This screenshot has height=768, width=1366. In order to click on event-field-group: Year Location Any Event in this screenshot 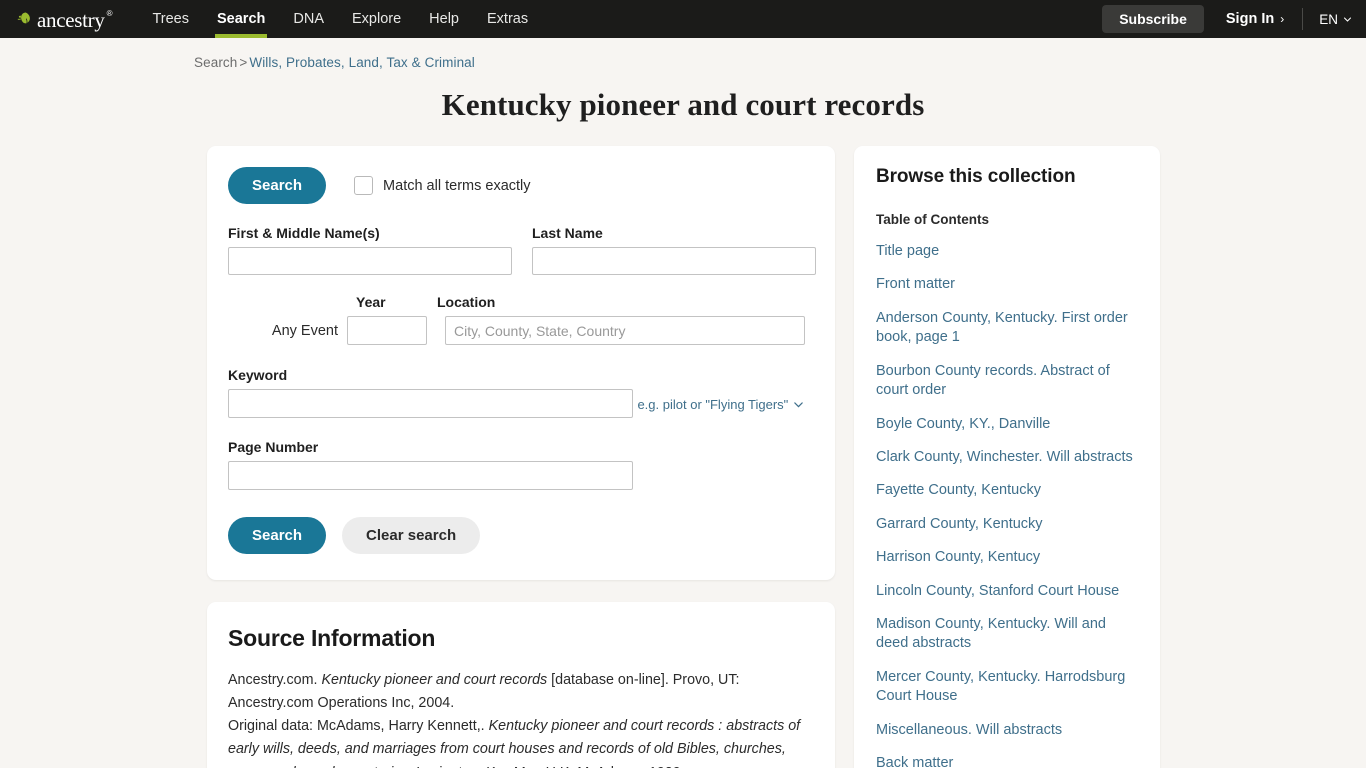, I will do `click(521, 319)`.